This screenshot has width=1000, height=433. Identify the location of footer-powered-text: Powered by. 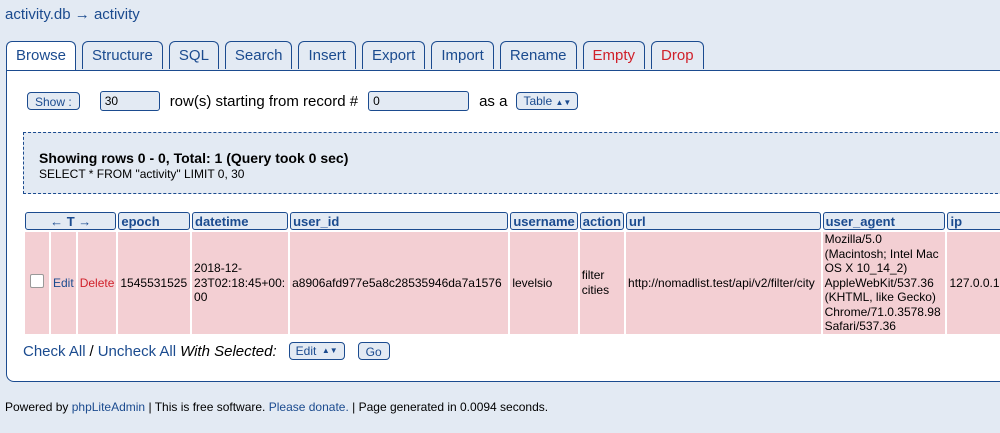
(37, 407).